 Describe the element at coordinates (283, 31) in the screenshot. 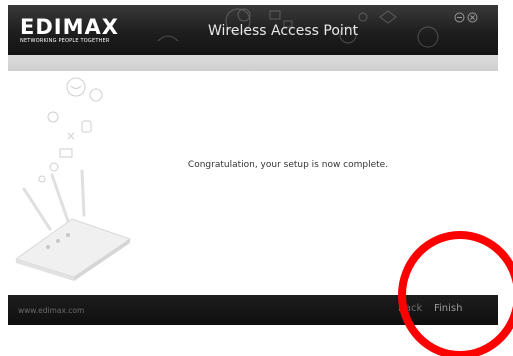

I see `window-title: Wireless Access Point` at that location.